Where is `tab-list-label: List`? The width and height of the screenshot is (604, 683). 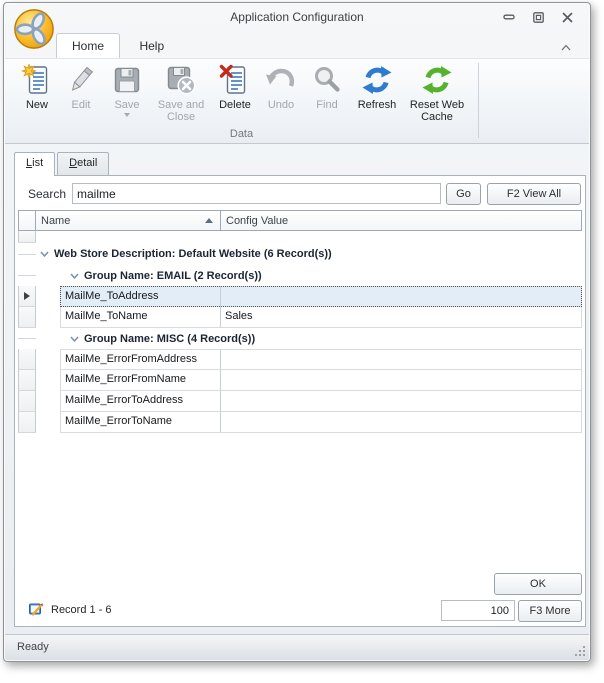 tab-list-label: List is located at coordinates (35, 163).